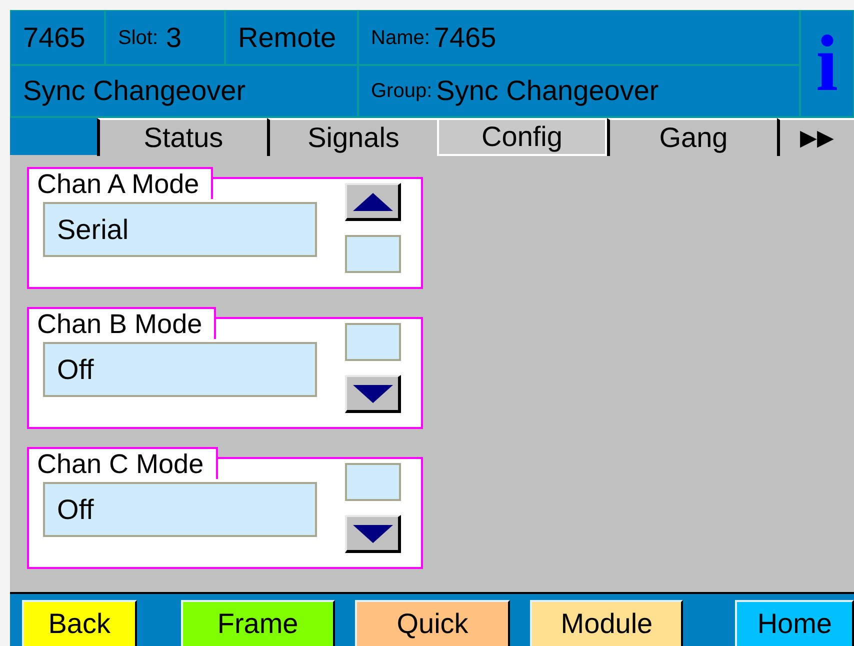 The width and height of the screenshot is (854, 646). What do you see at coordinates (54, 37) in the screenshot?
I see `unit-id: 7465` at bounding box center [54, 37].